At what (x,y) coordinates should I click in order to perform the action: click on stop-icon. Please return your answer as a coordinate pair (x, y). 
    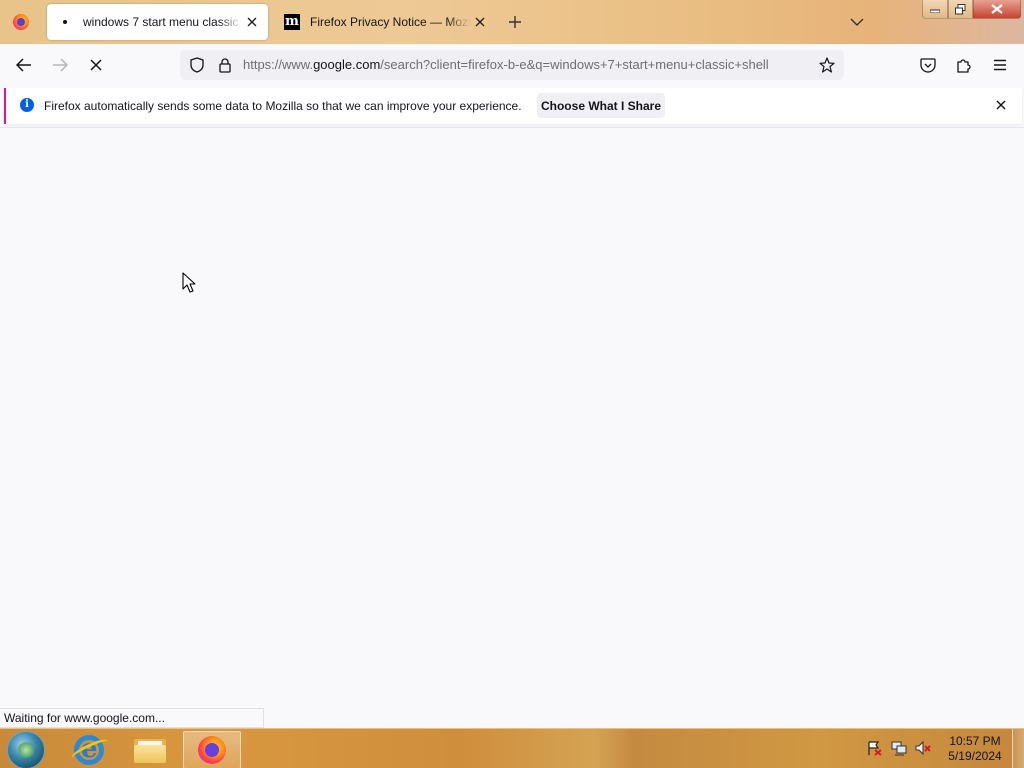
    Looking at the image, I should click on (96, 65).